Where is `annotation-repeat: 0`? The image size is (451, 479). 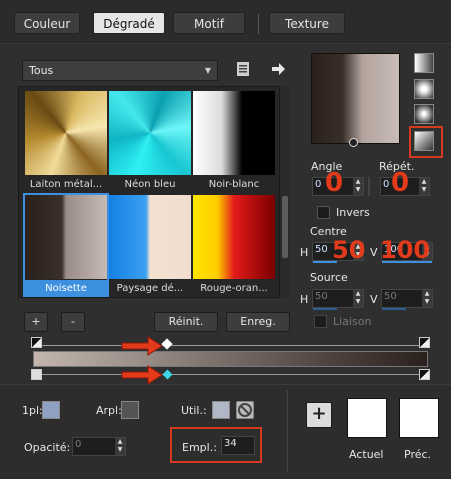
annotation-repeat: 0 is located at coordinates (400, 183).